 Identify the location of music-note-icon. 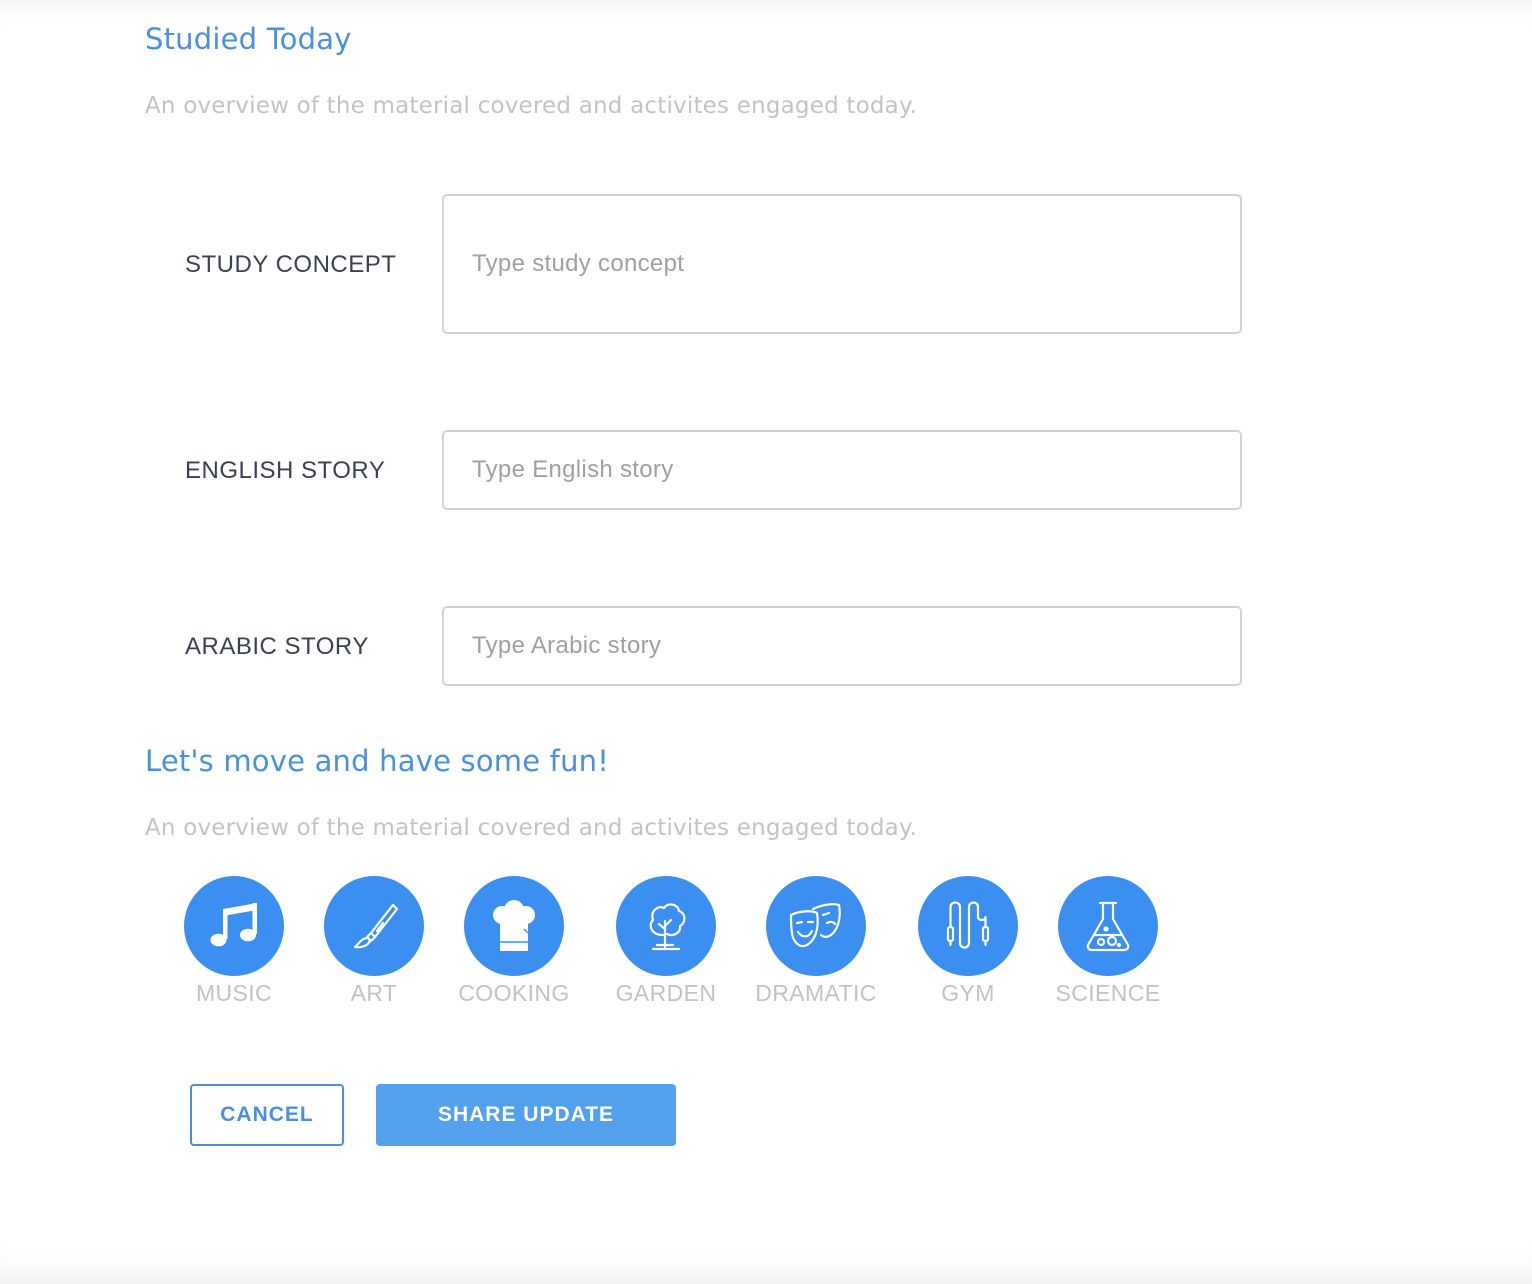
(233, 925).